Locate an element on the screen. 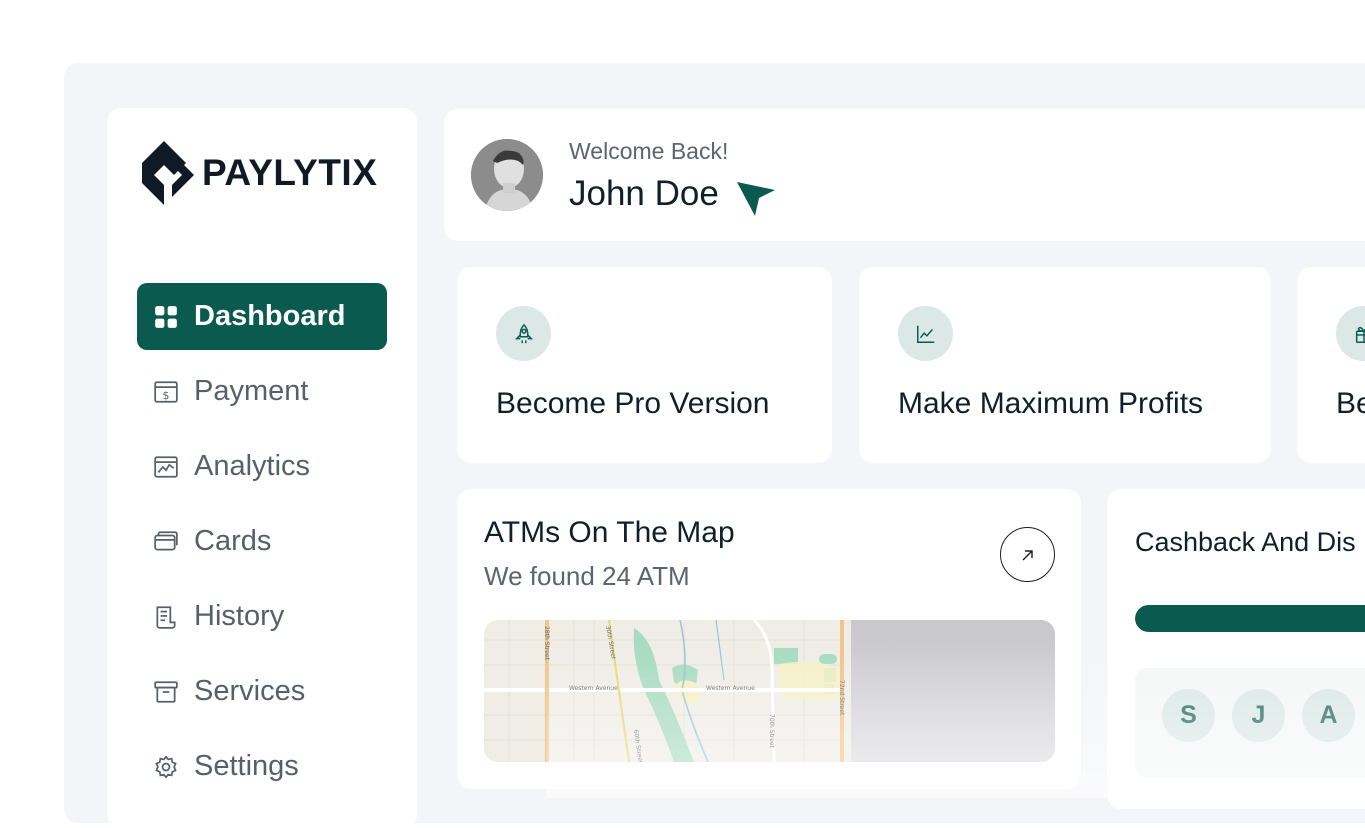 The height and width of the screenshot is (828, 1365). gift-icon is located at coordinates (1350, 333).